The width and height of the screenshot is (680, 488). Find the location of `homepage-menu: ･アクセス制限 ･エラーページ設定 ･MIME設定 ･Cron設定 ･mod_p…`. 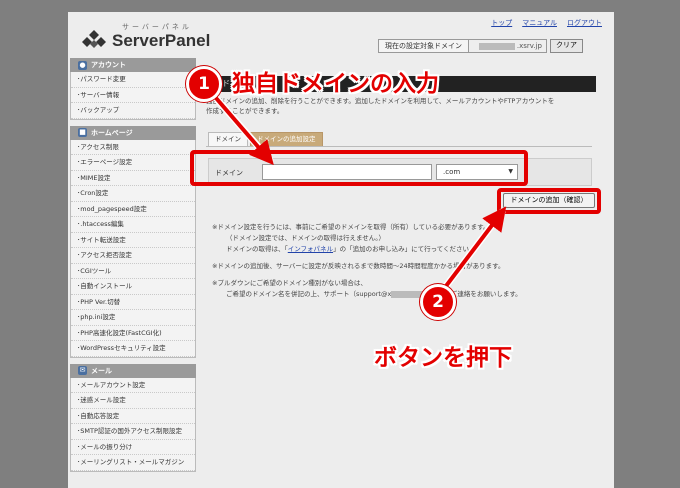

homepage-menu: ･アクセス制限 ･エラーページ設定 ･MIME設定 ･Cron設定 ･mod_p… is located at coordinates (133, 248).